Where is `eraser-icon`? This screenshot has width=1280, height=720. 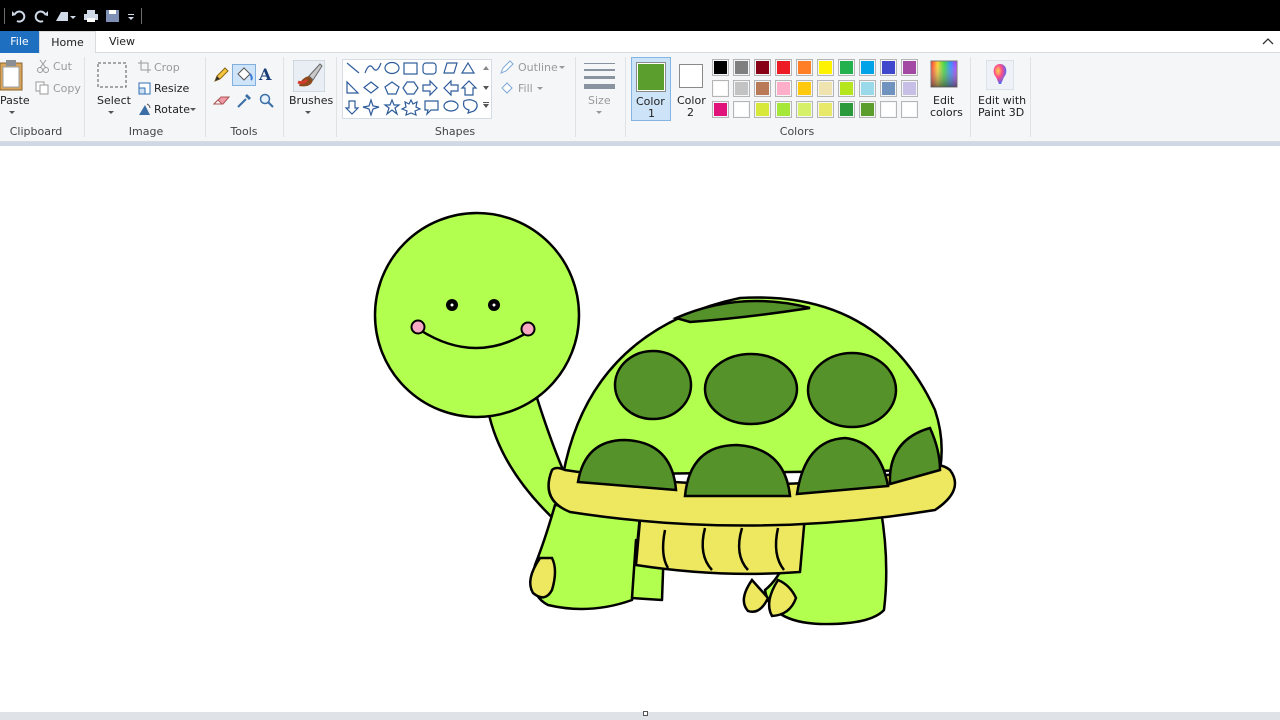
eraser-icon is located at coordinates (222, 101).